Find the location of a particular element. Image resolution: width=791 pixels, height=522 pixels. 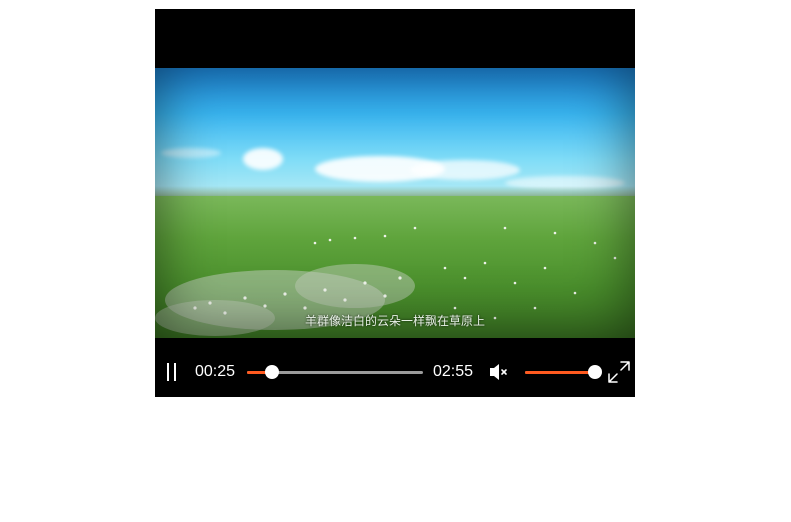

volume-handle is located at coordinates (595, 372).